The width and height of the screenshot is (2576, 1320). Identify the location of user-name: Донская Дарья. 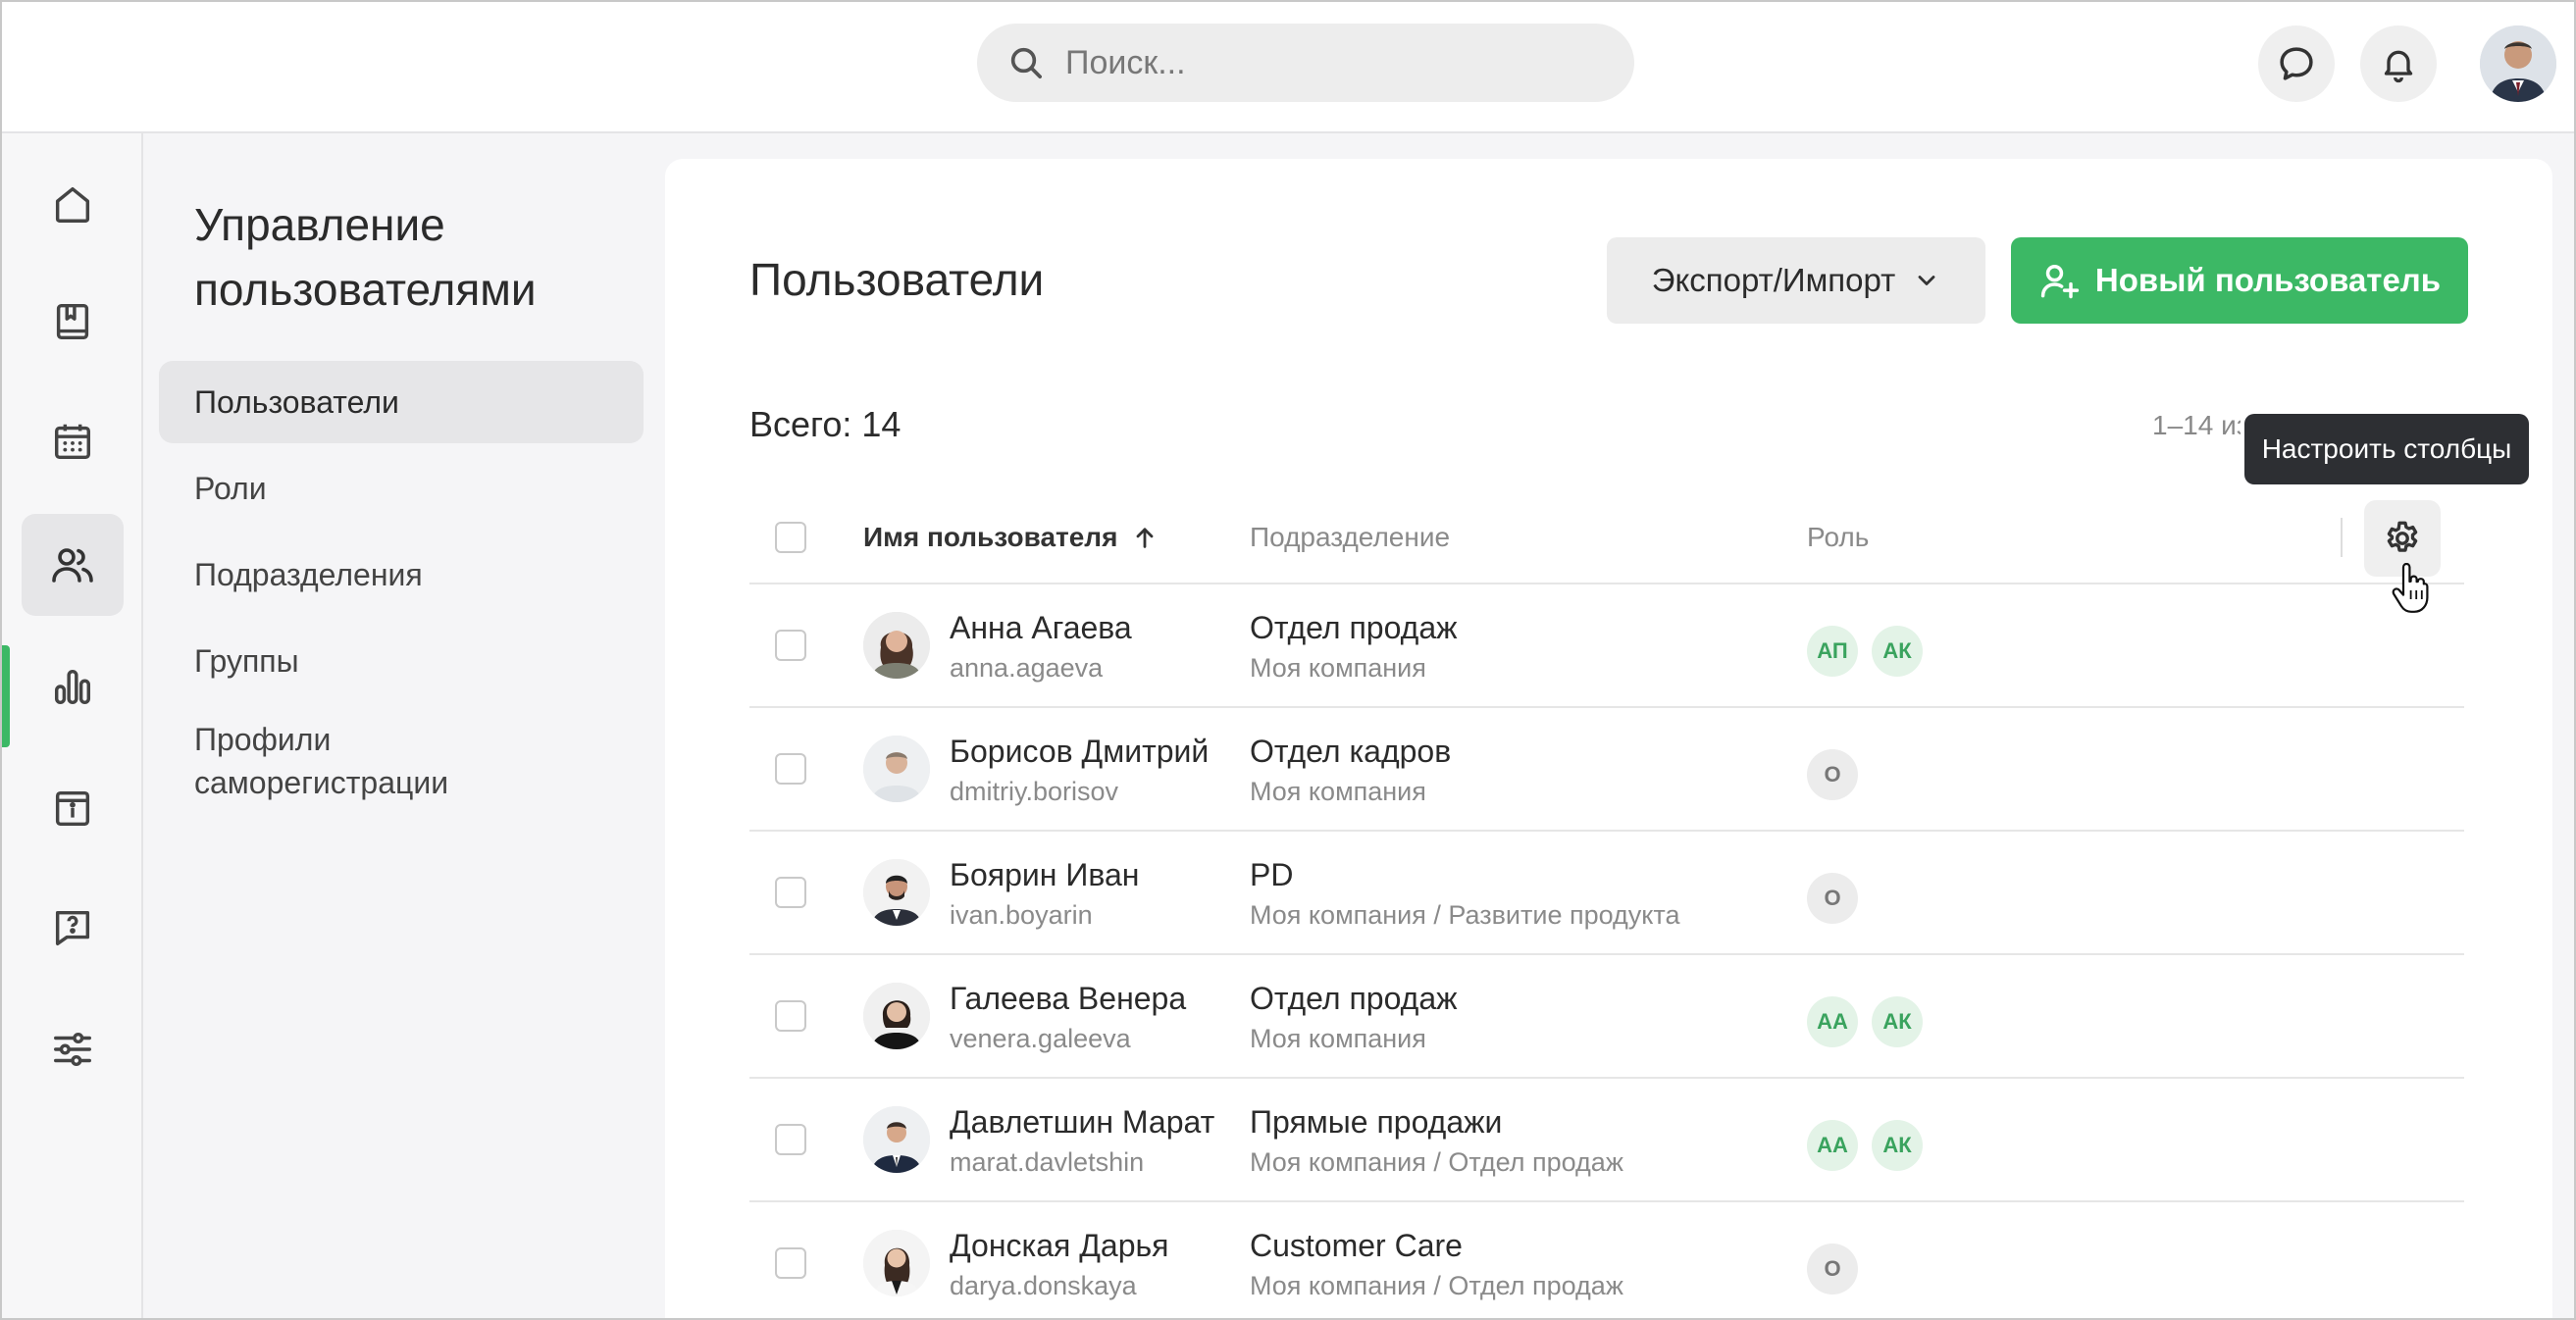
(1059, 1246).